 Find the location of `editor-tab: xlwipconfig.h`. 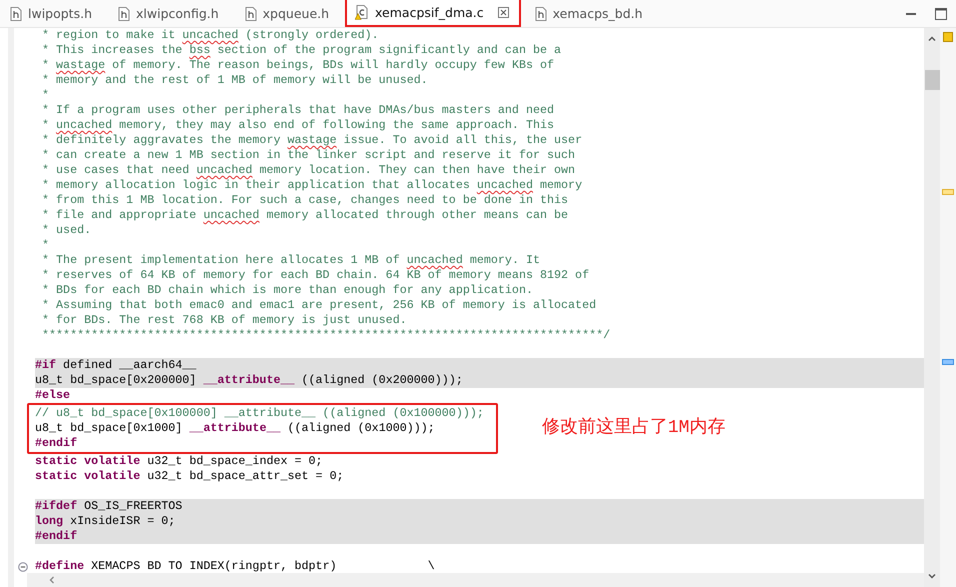

editor-tab: xlwipconfig.h is located at coordinates (169, 13).